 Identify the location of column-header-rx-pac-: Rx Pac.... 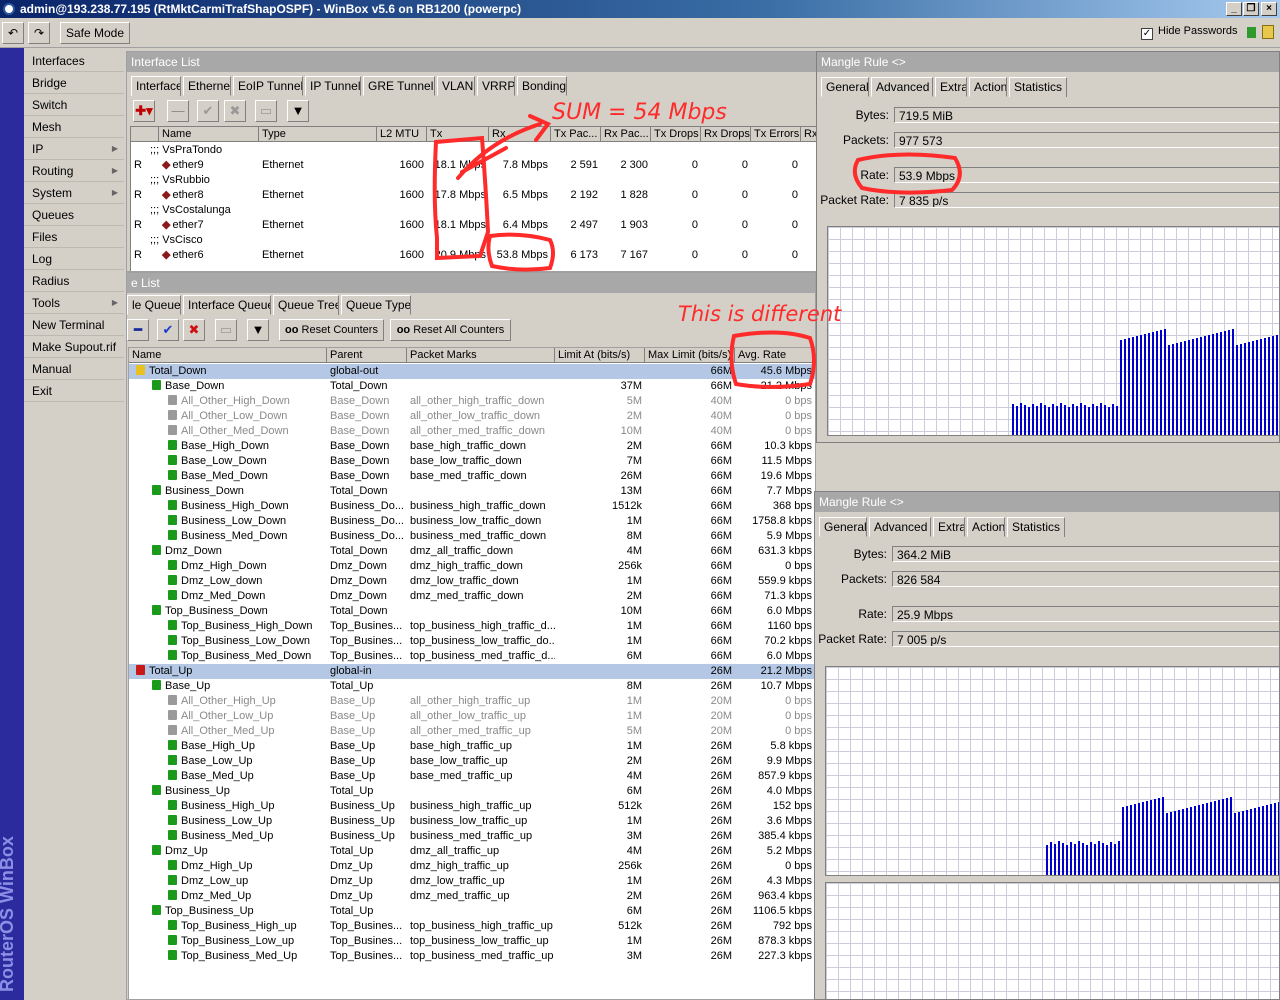
(626, 134).